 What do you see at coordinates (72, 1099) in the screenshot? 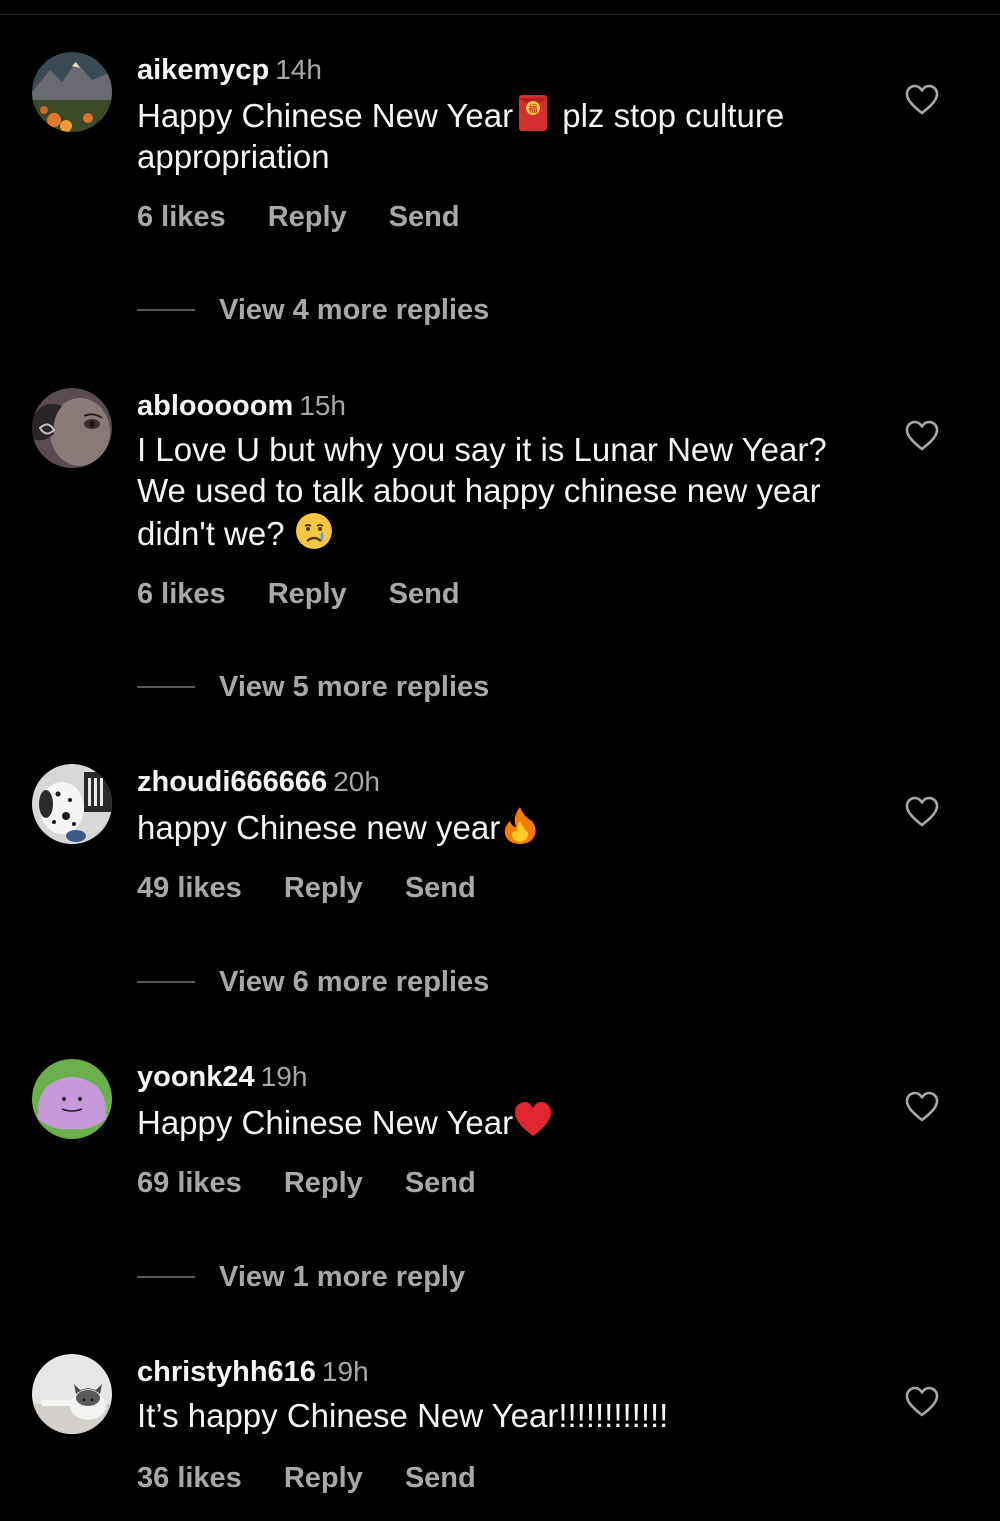
I see `avatar-yoonk24` at bounding box center [72, 1099].